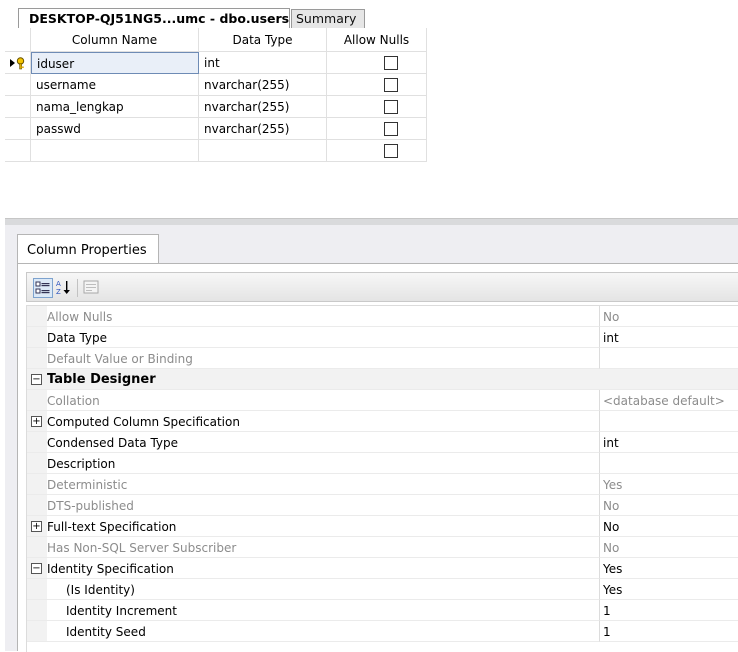  Describe the element at coordinates (323, 505) in the screenshot. I see `property-name: DTS-published` at that location.